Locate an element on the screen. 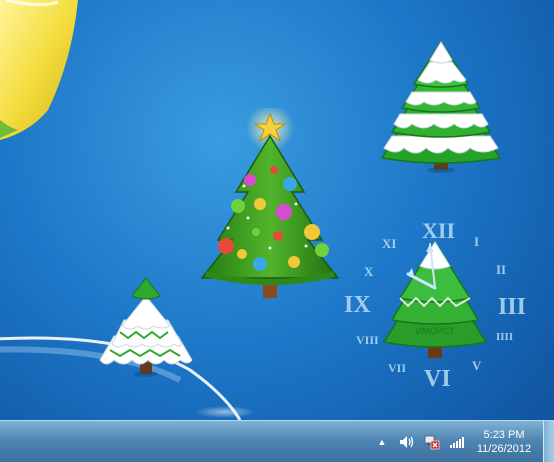  show-desktop-button is located at coordinates (548, 441).